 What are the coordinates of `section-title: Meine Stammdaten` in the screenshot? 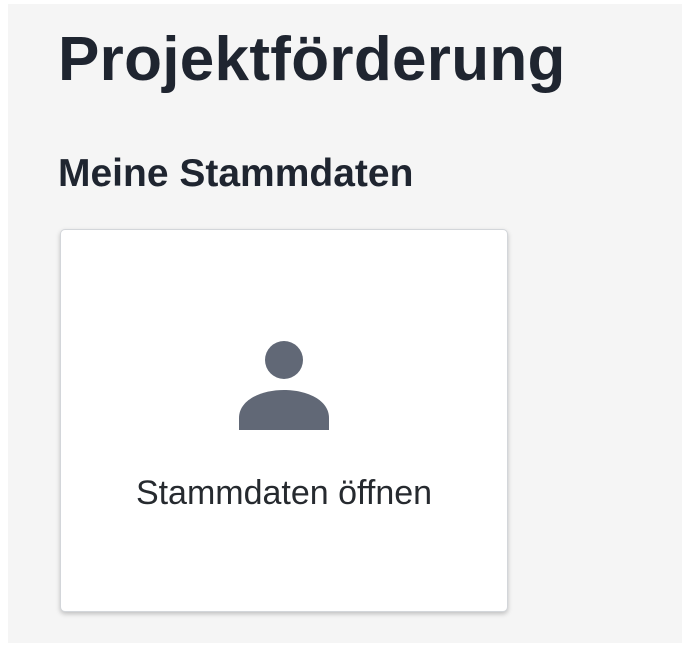 It's located at (236, 173).